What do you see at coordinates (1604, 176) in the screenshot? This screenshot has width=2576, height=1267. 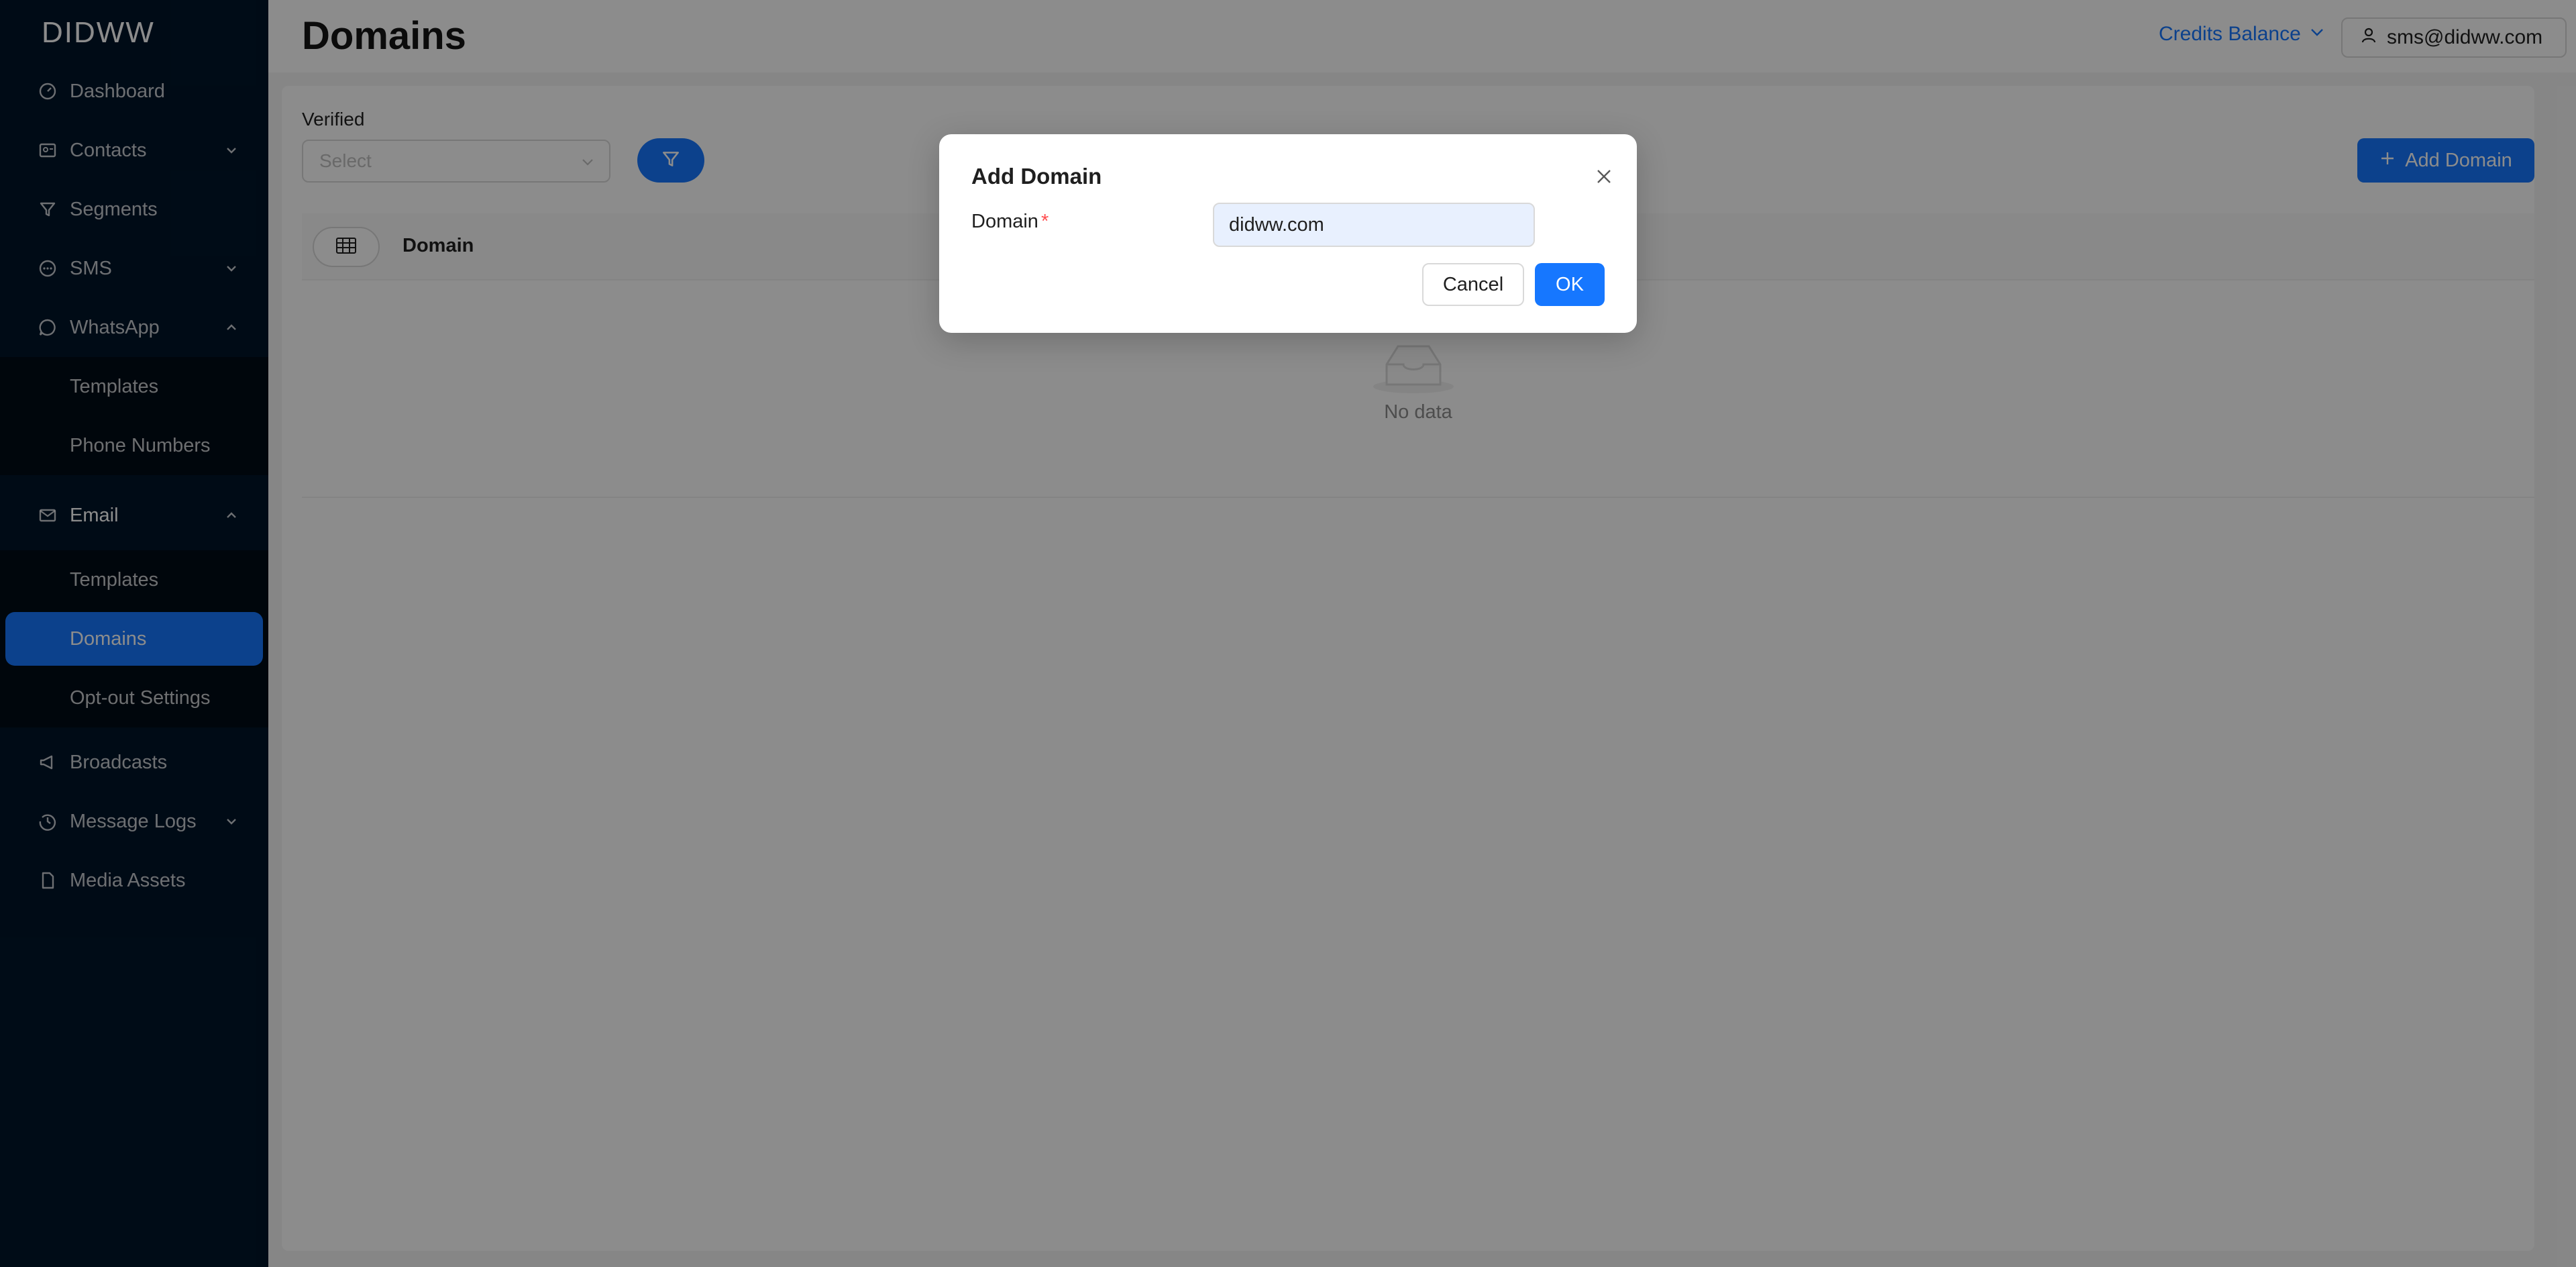 I see `close-icon` at bounding box center [1604, 176].